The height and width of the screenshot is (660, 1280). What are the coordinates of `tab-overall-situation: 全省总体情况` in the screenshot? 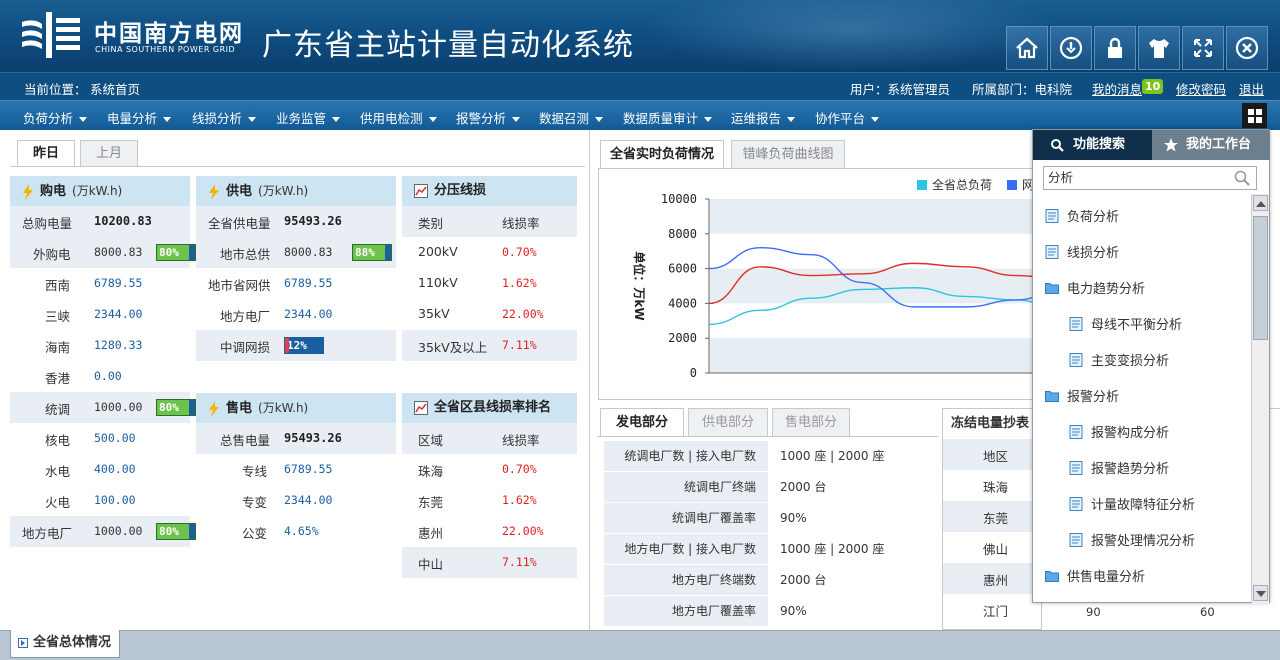 It's located at (65, 644).